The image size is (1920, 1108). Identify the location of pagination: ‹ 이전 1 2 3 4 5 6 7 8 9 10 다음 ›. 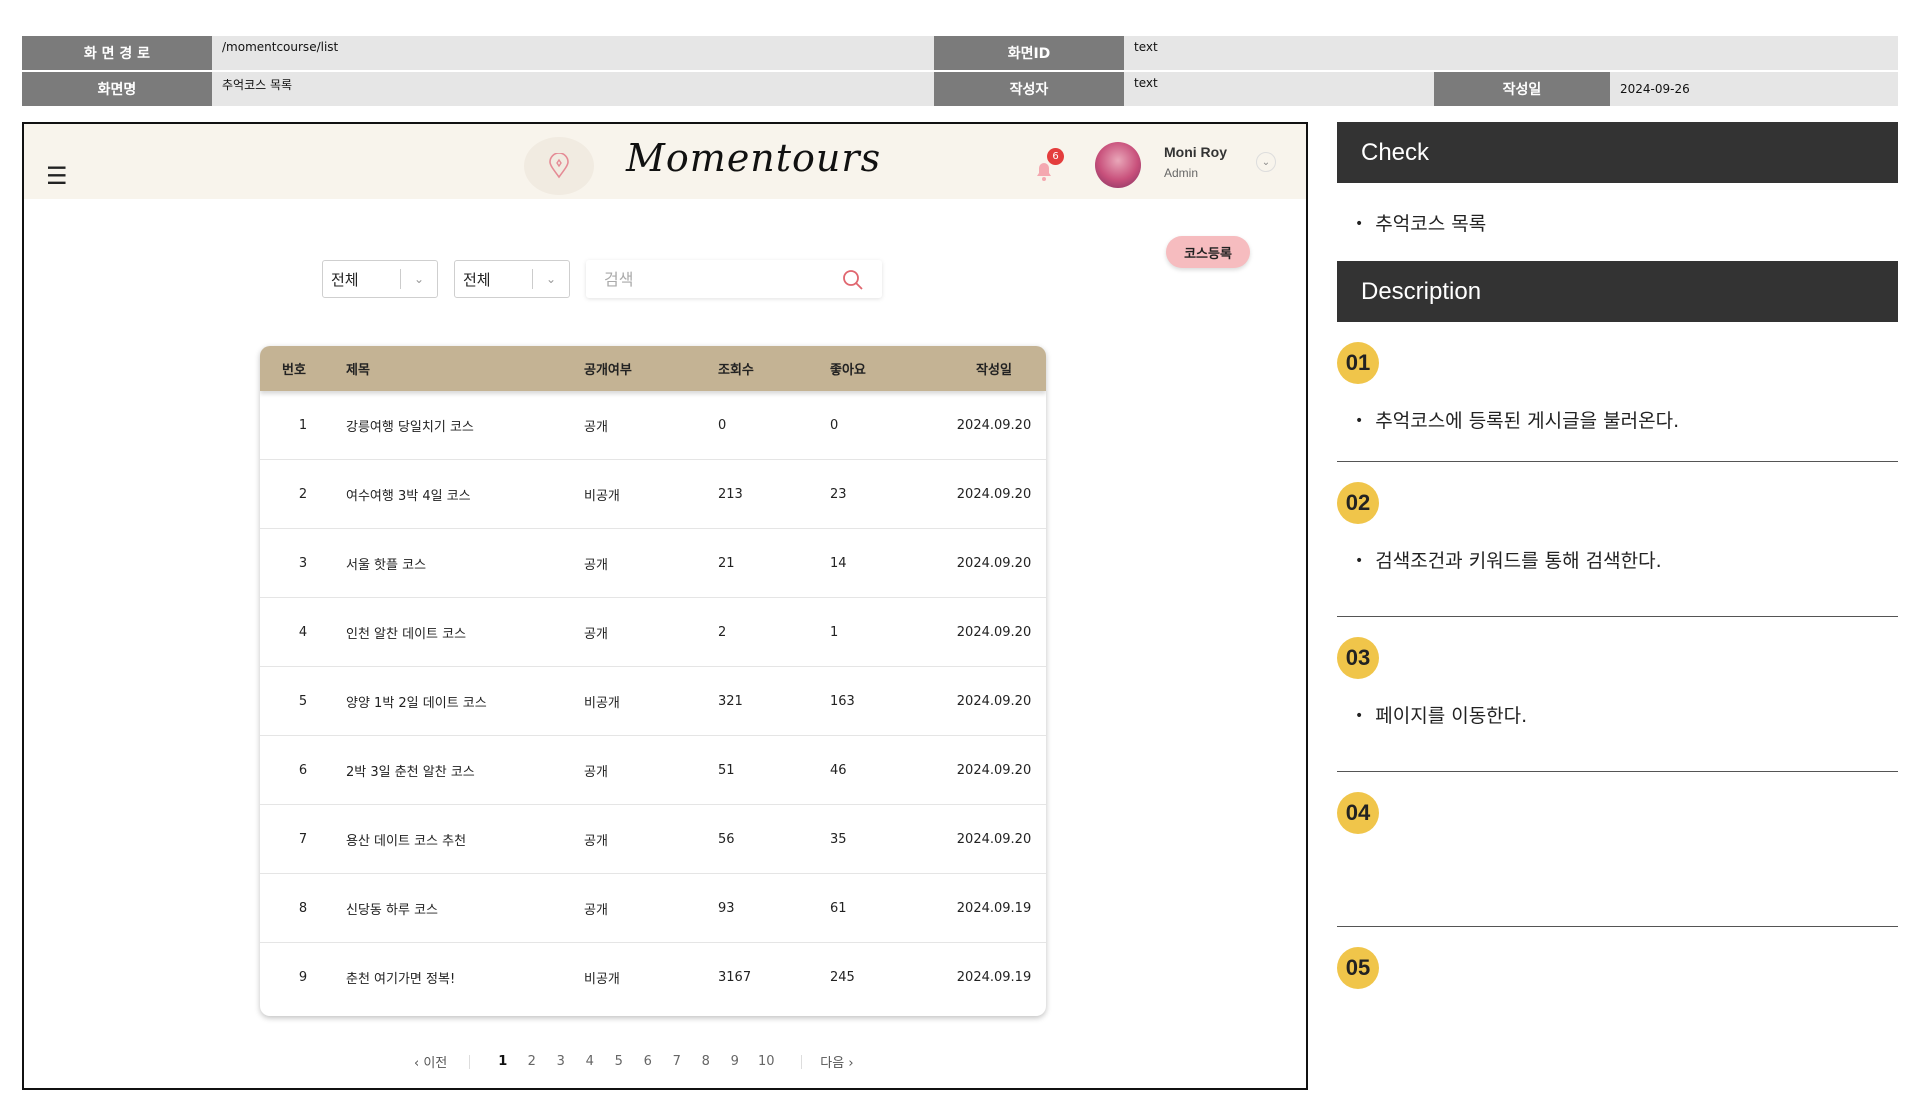
(634, 1061).